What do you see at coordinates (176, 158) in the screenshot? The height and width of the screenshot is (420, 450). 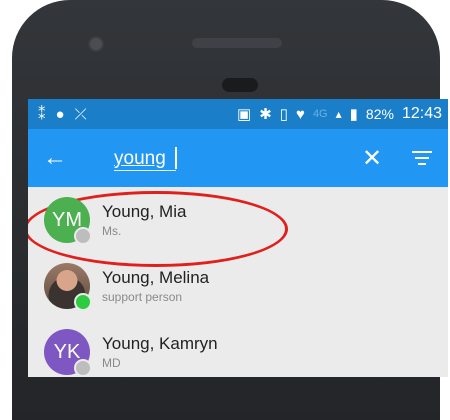 I see `text-cursor` at bounding box center [176, 158].